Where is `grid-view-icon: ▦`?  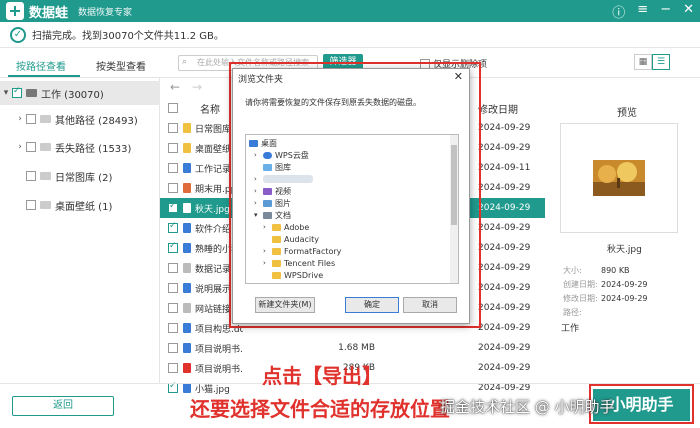
grid-view-icon: ▦ is located at coordinates (643, 62).